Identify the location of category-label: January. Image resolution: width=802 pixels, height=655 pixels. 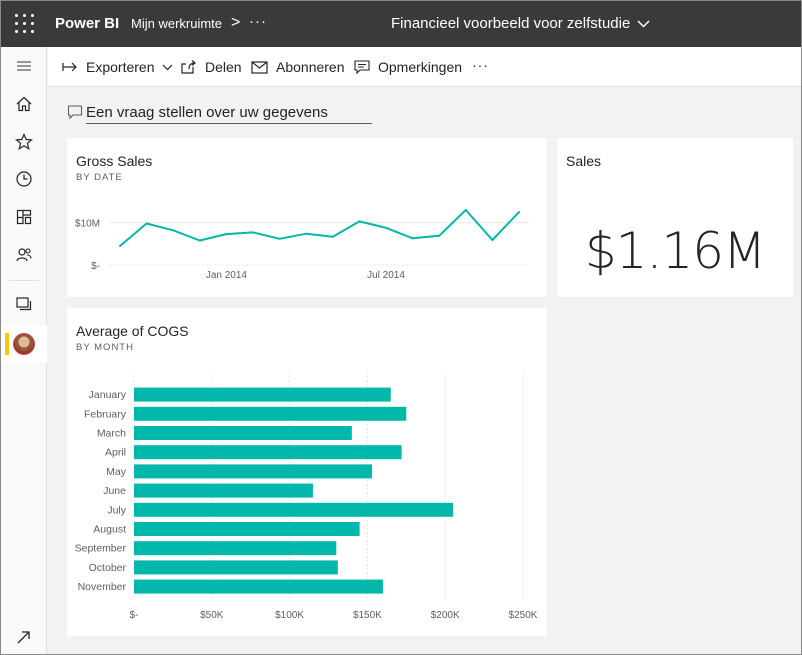
(108, 395).